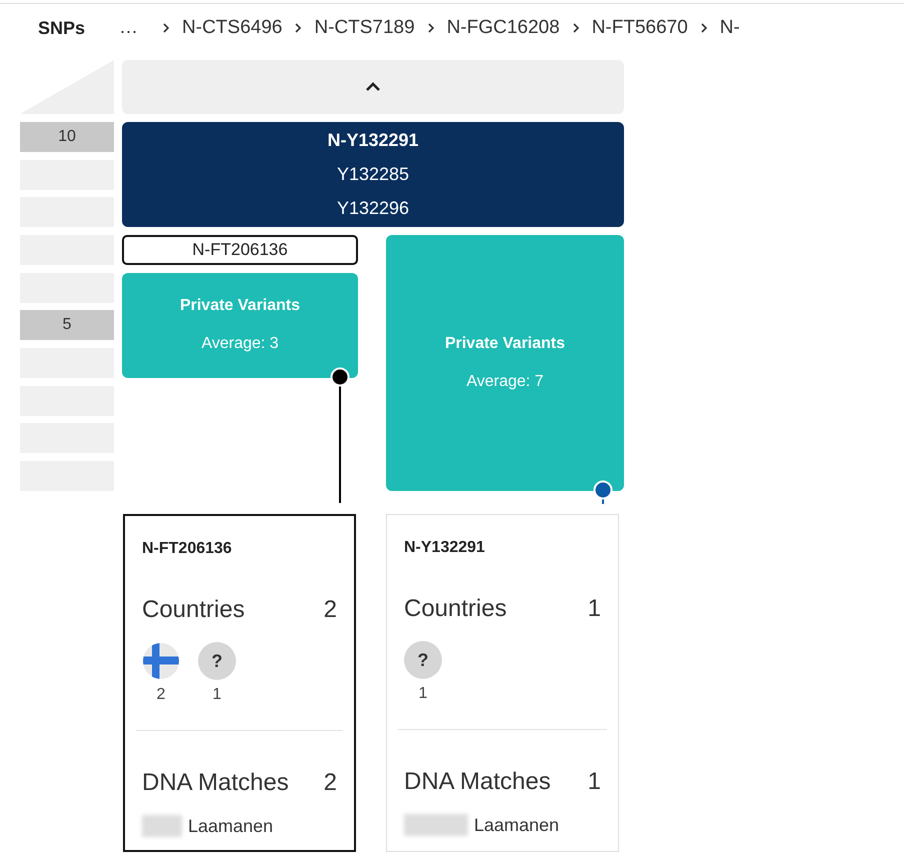 This screenshot has height=854, width=904. Describe the element at coordinates (502, 683) in the screenshot. I see `node-detail-card: N-Y132291 Countries 1 ? 1 DNA Matches 1 Laamanen` at that location.